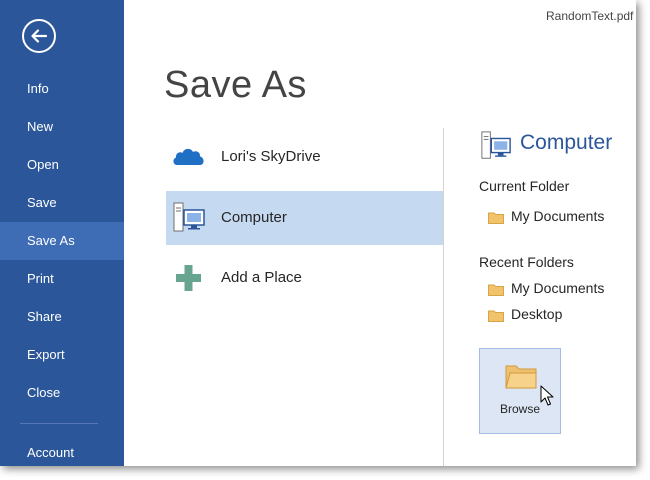 This screenshot has height=480, width=650. Describe the element at coordinates (62, 279) in the screenshot. I see `nav-item-print: Print` at that location.